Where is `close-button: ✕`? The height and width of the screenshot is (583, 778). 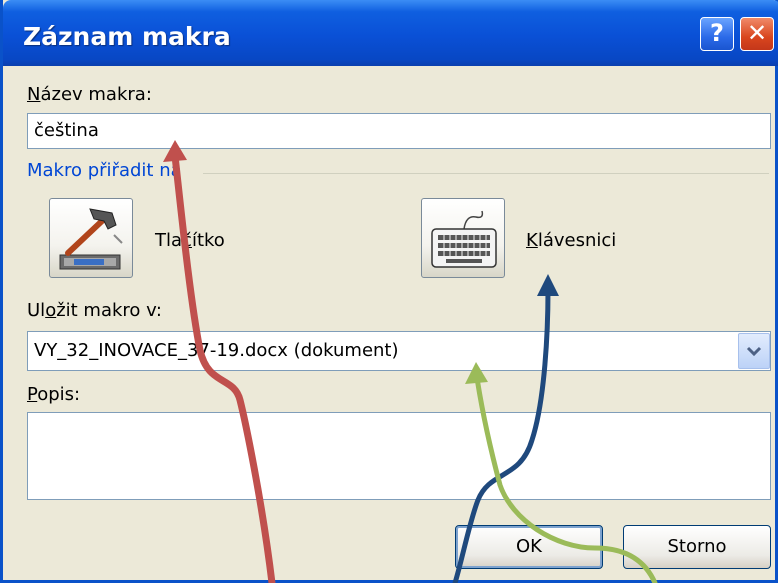
close-button: ✕ is located at coordinates (757, 34).